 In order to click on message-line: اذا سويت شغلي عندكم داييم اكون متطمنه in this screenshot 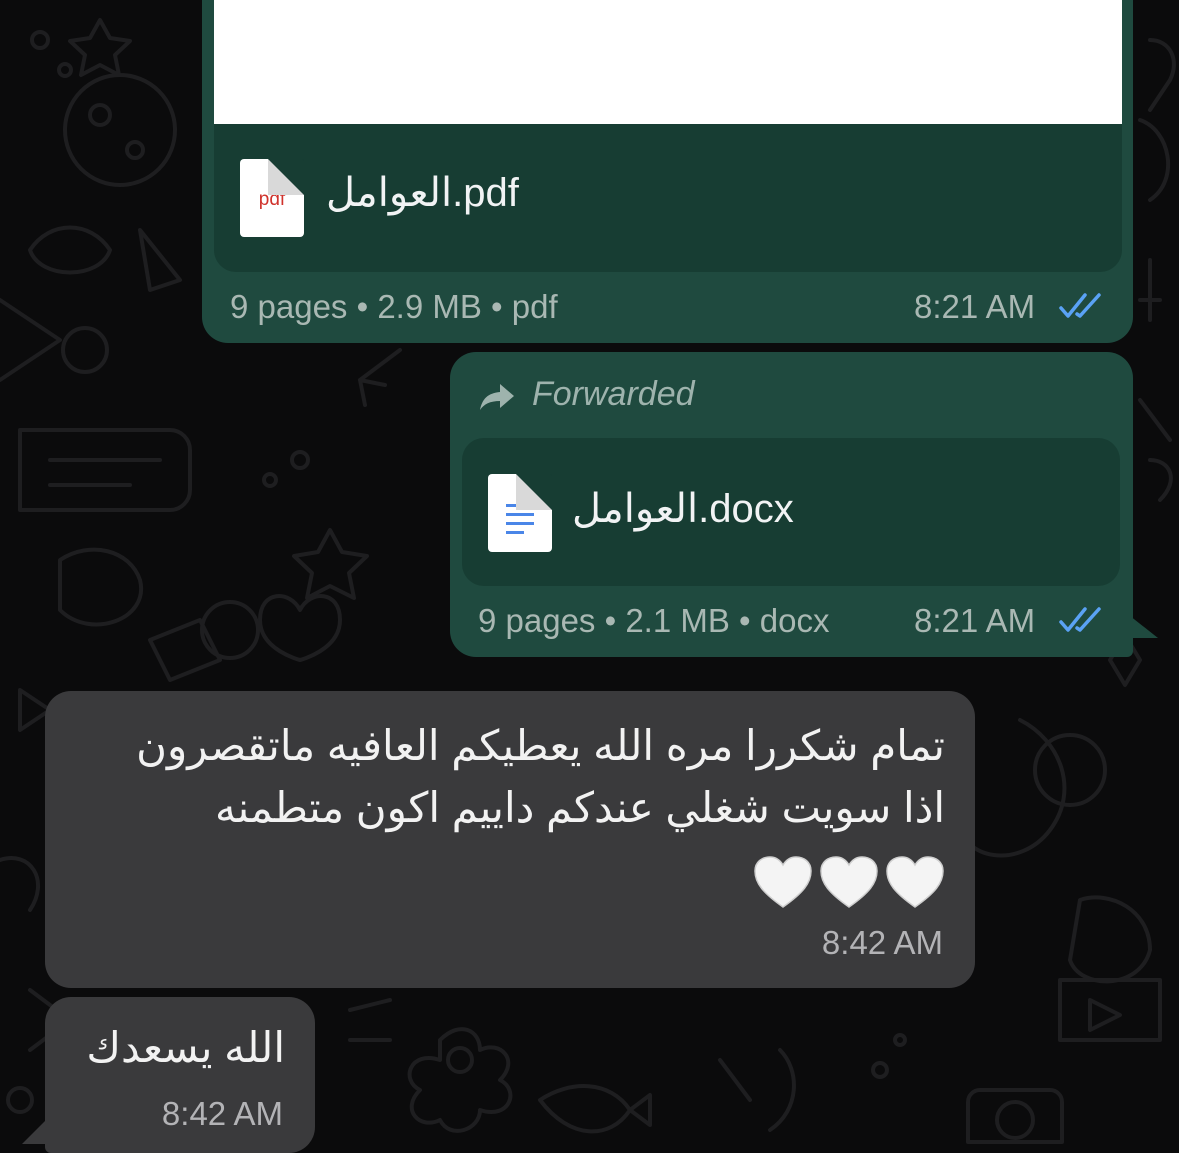, I will do `click(580, 807)`.